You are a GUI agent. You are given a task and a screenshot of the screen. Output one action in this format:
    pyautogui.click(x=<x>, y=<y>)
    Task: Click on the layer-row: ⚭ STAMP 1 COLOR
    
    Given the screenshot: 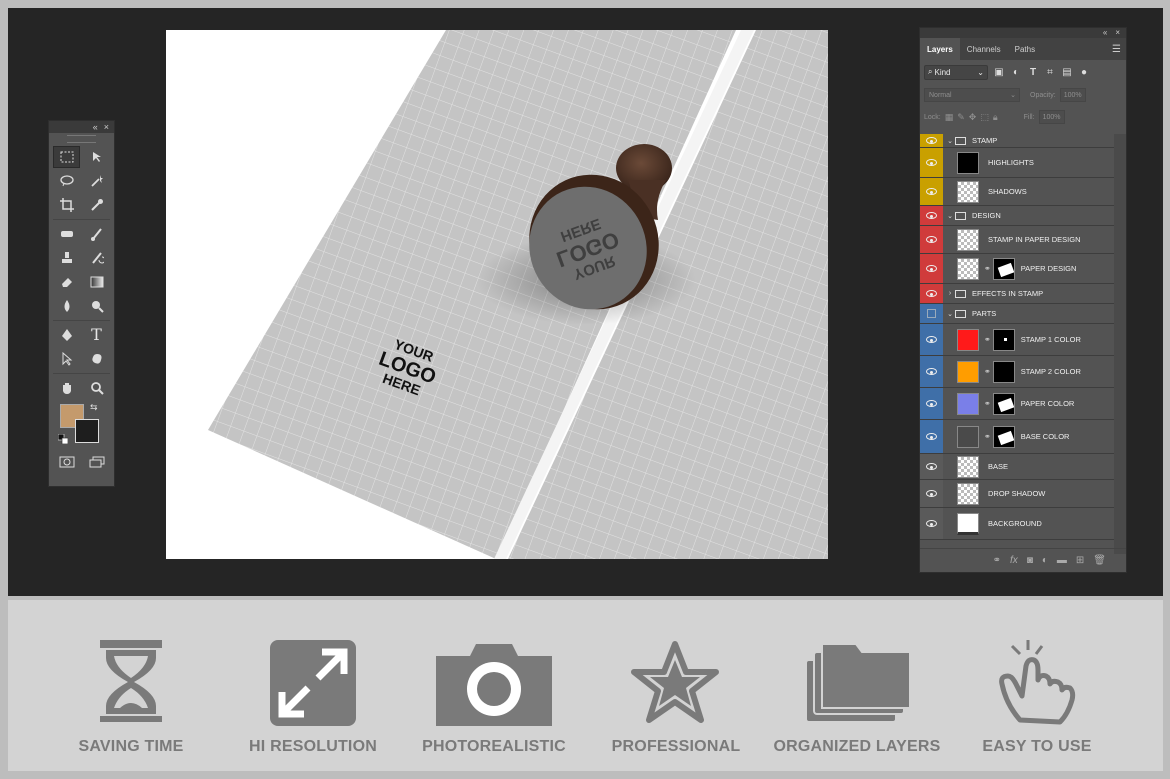 What is the action you would take?
    pyautogui.click(x=1017, y=340)
    